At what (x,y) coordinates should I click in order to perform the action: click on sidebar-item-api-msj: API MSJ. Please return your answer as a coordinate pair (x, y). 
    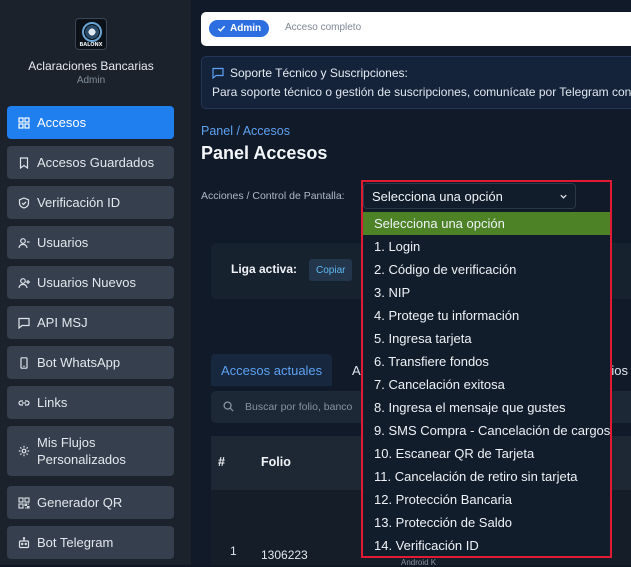
    Looking at the image, I should click on (90, 322).